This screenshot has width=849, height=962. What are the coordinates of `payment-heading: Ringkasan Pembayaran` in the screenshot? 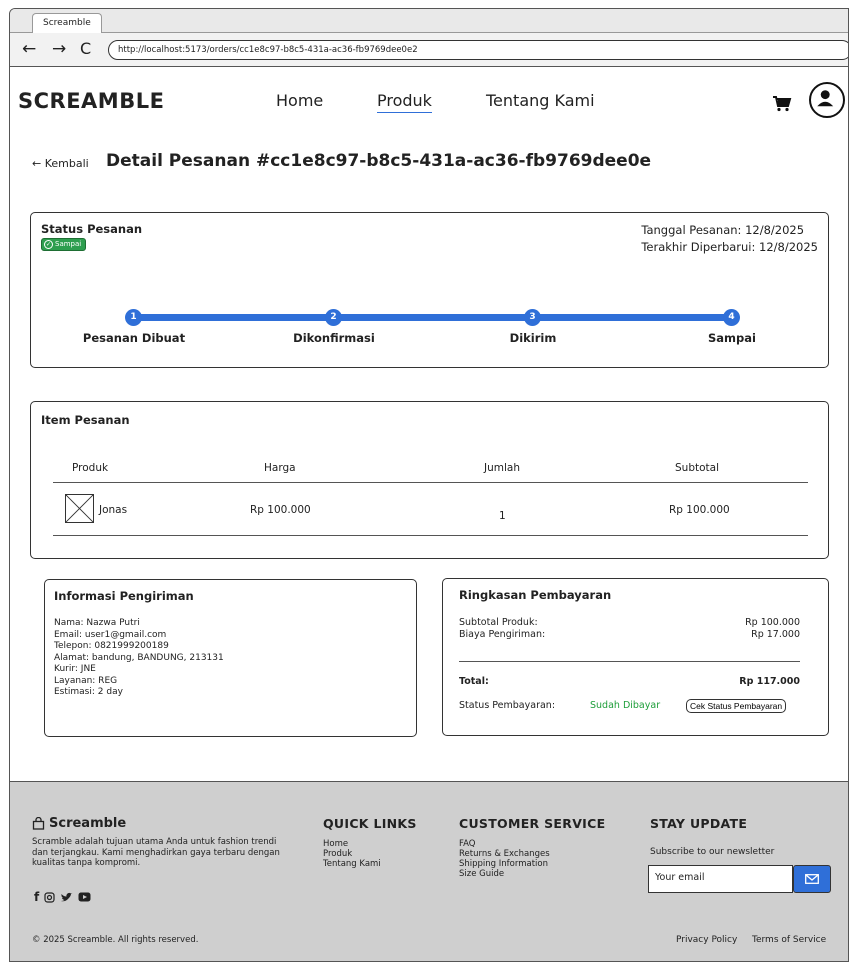 It's located at (535, 595).